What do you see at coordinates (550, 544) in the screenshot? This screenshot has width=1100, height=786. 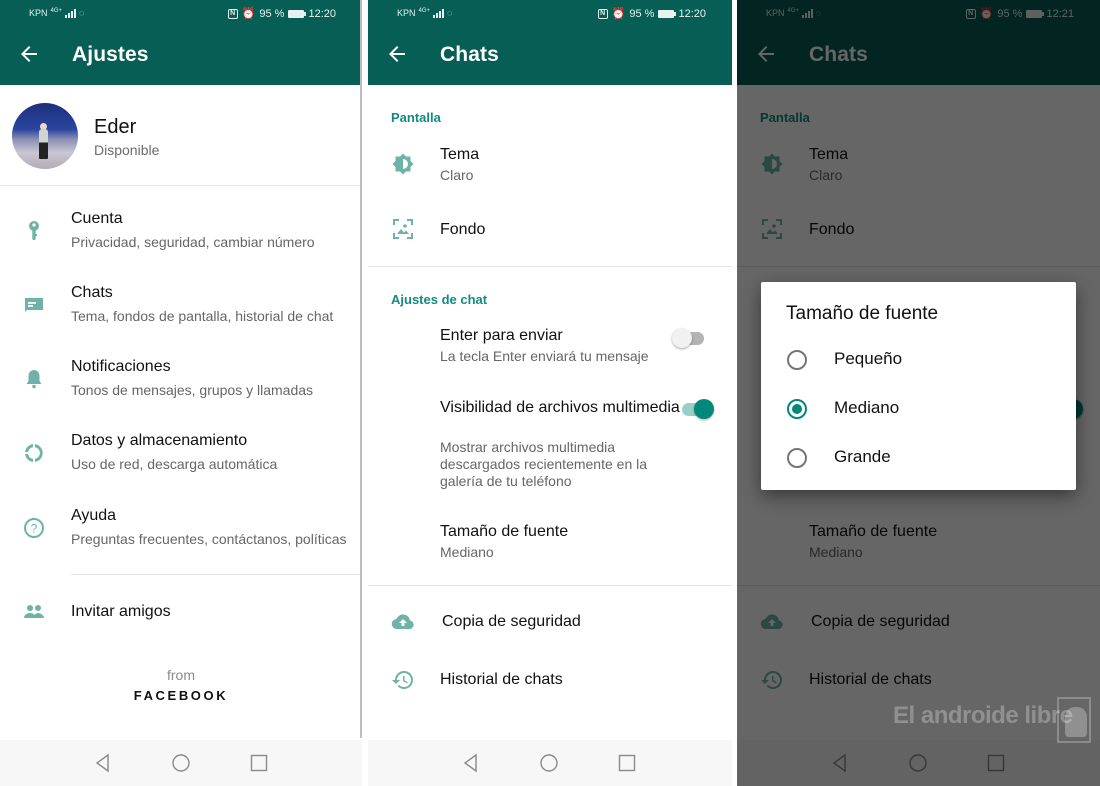 I see `setting-font-size: Tamaño de fuente Mediano` at bounding box center [550, 544].